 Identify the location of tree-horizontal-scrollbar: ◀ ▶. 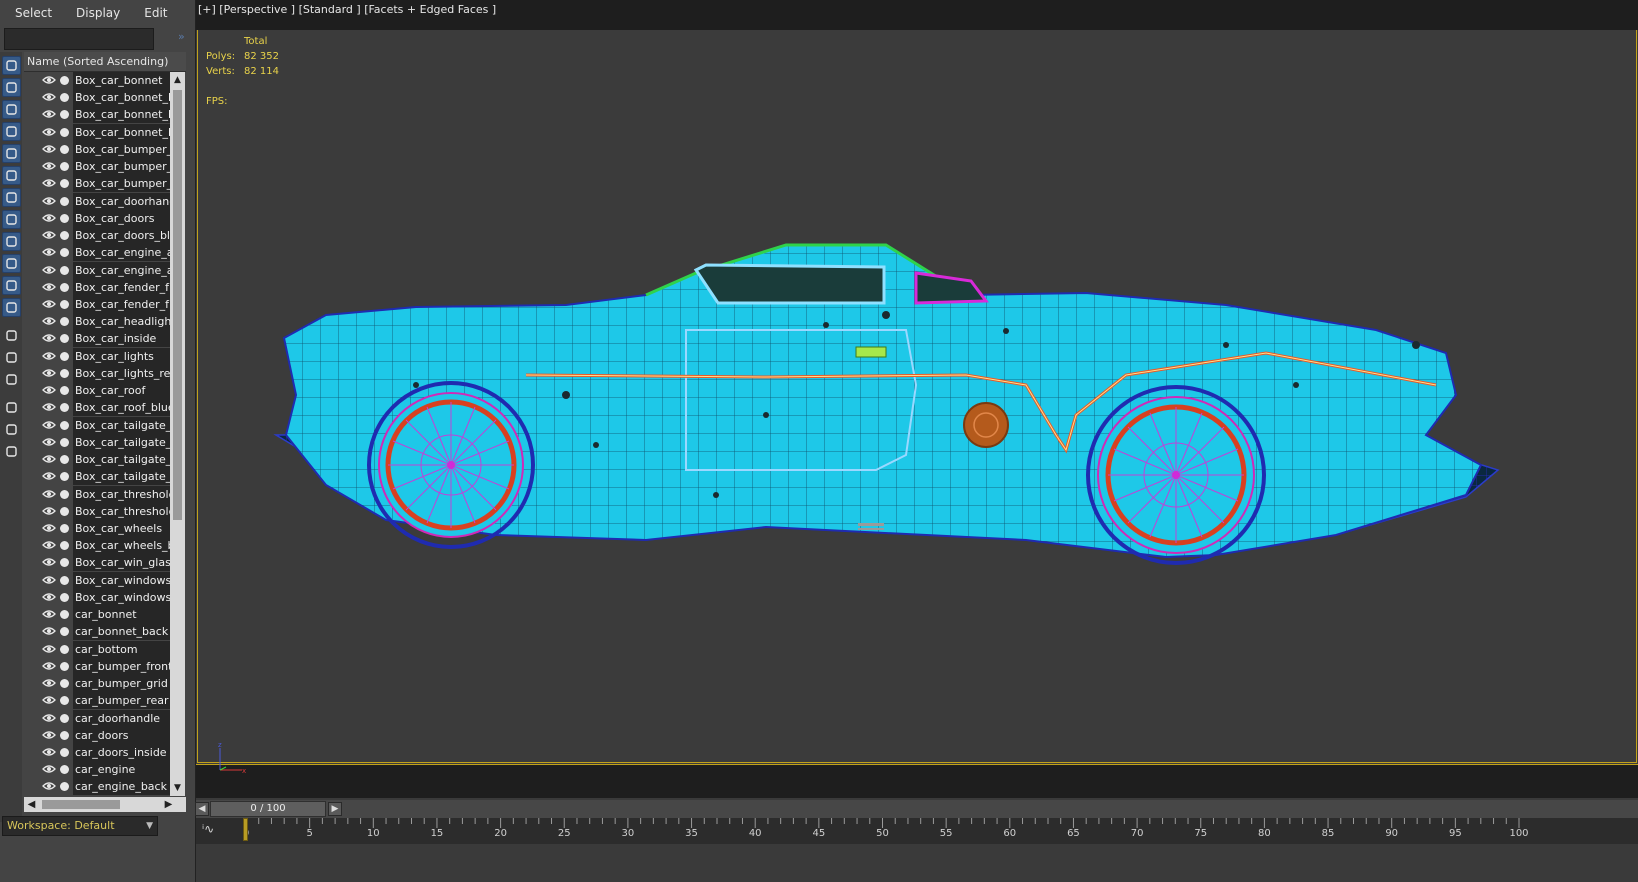
(105, 804).